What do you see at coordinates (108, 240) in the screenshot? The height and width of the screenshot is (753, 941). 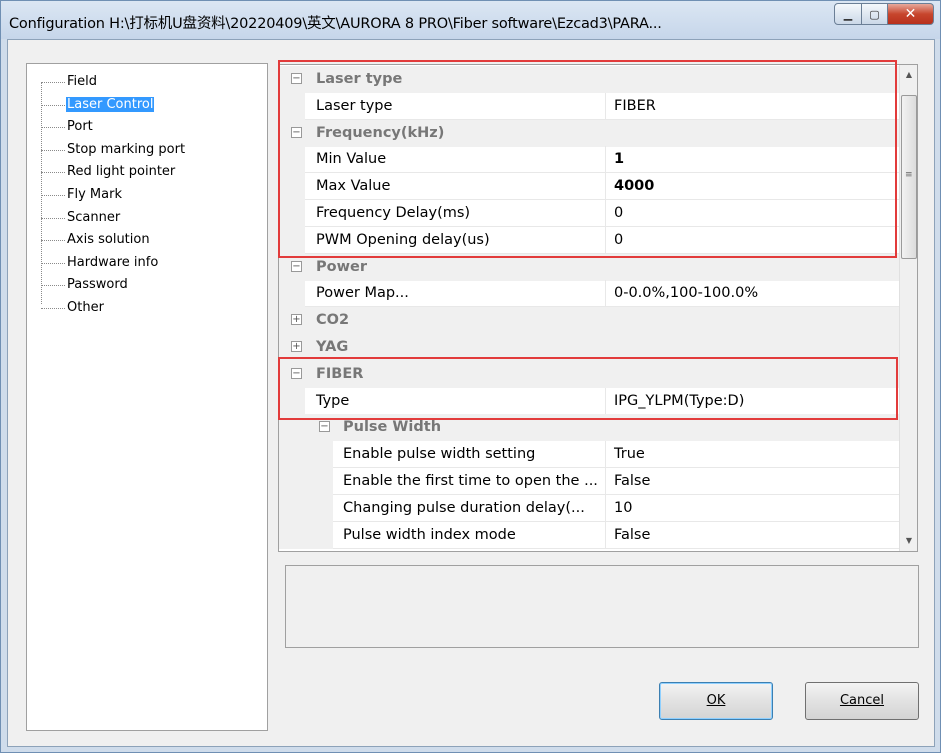 I see `tree-item-label: Axis solution` at bounding box center [108, 240].